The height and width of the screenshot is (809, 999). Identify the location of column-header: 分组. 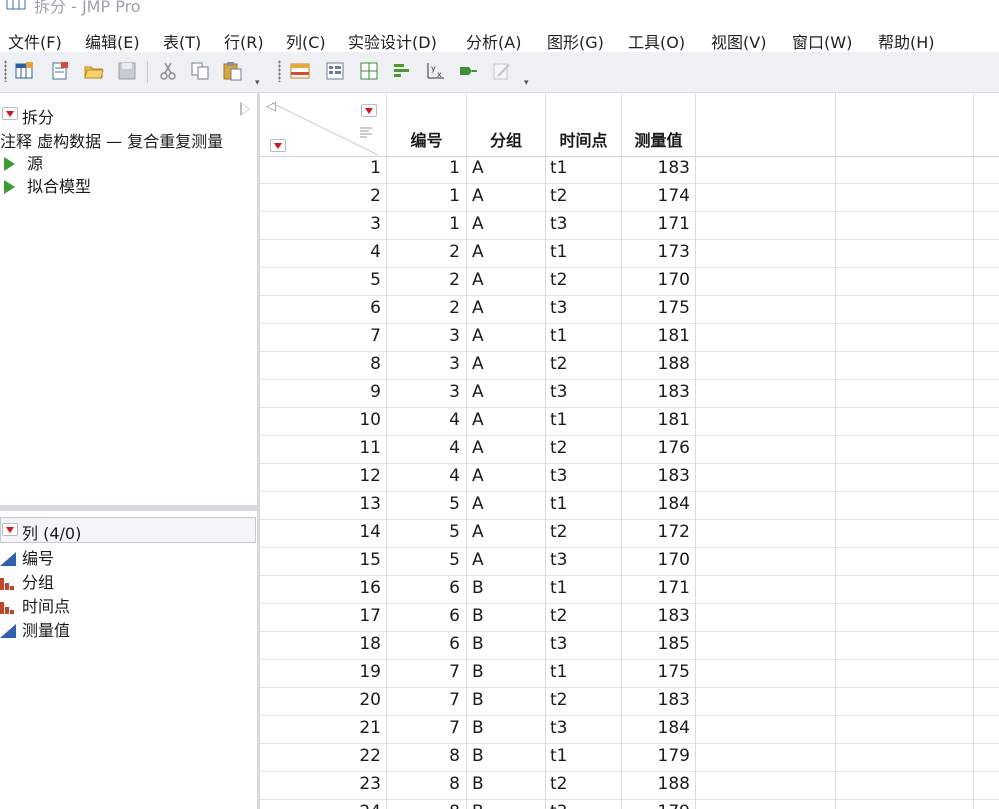
(506, 139).